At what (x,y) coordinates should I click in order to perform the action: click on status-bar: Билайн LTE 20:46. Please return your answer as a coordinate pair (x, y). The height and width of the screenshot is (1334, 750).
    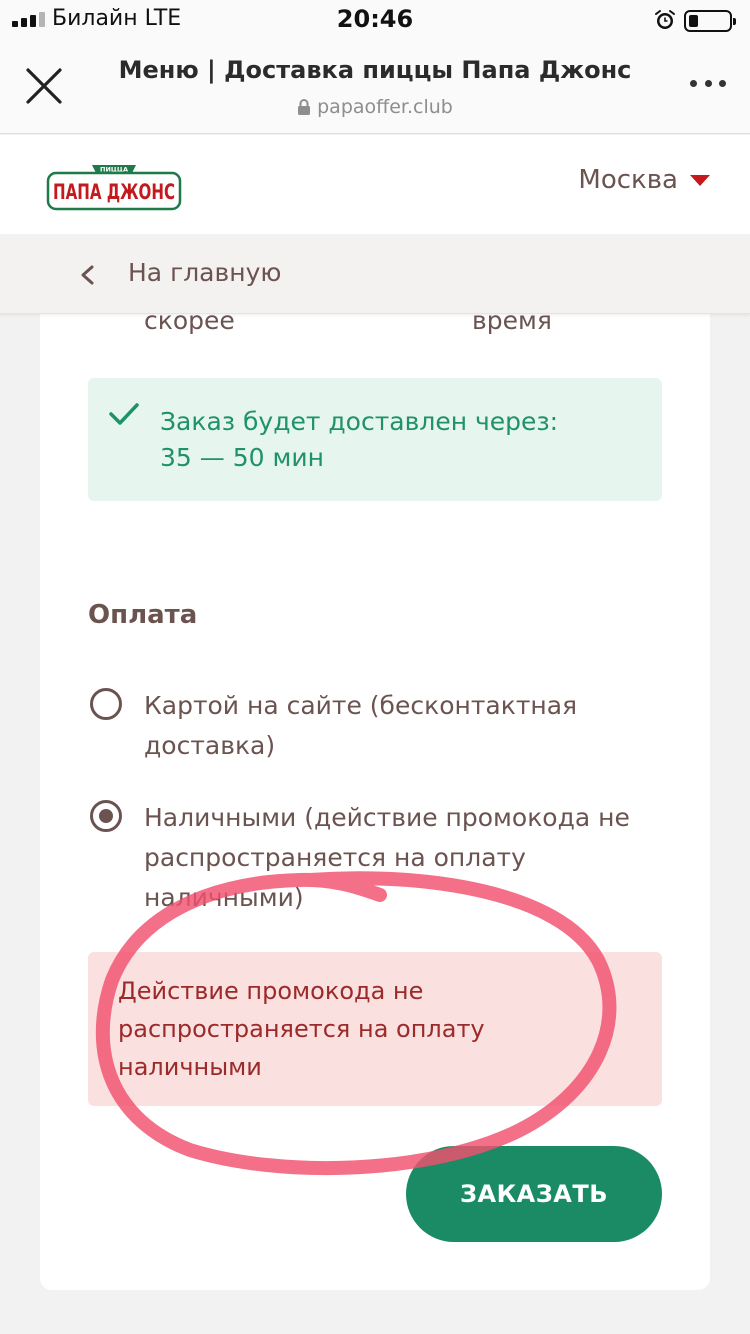
    Looking at the image, I should click on (375, 20).